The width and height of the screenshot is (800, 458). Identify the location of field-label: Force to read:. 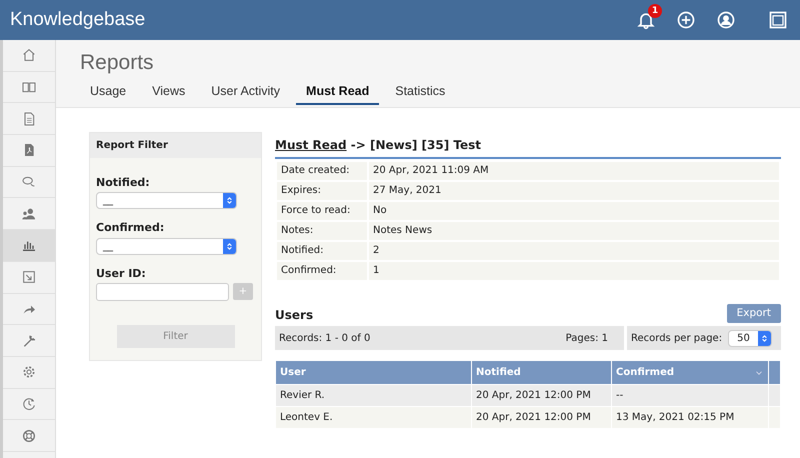
(322, 210).